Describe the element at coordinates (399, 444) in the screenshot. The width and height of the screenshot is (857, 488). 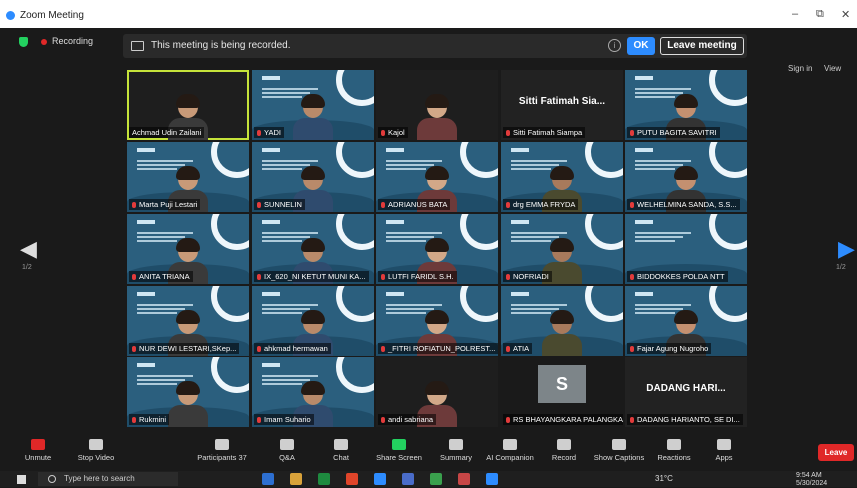
I see `share-screen-icon` at that location.